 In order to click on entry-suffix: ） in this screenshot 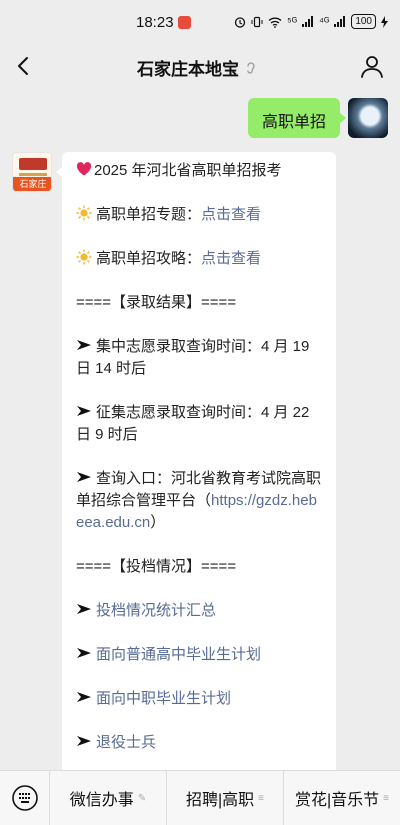, I will do `click(158, 522)`.